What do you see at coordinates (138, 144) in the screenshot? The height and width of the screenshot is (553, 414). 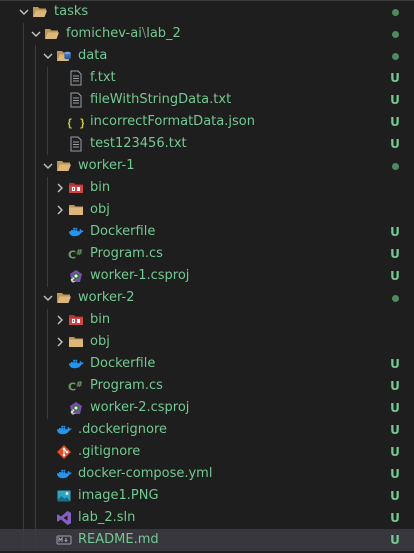 I see `item-label: test123456.txt` at bounding box center [138, 144].